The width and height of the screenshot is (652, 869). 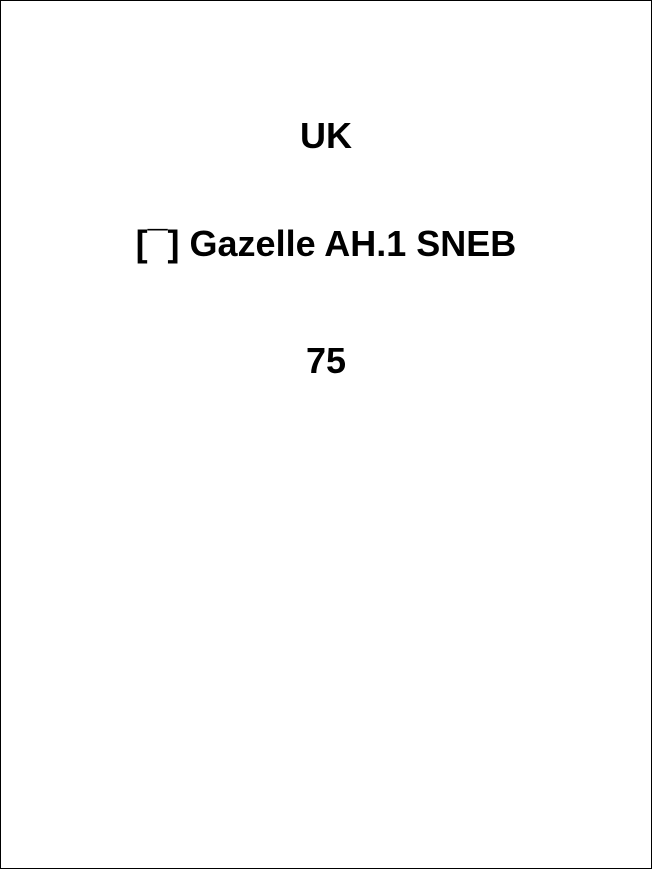 What do you see at coordinates (326, 243) in the screenshot?
I see `aircraft-name: [¯] Gazelle AH.1 SNEB` at bounding box center [326, 243].